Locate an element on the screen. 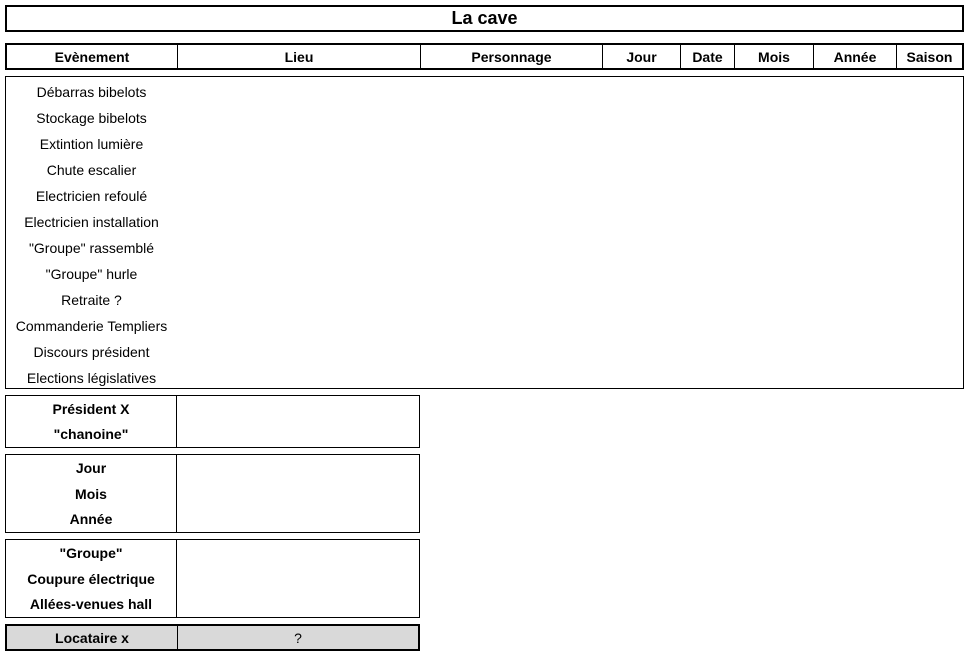 This screenshot has height=656, width=969. header-mois: Mois is located at coordinates (774, 56).